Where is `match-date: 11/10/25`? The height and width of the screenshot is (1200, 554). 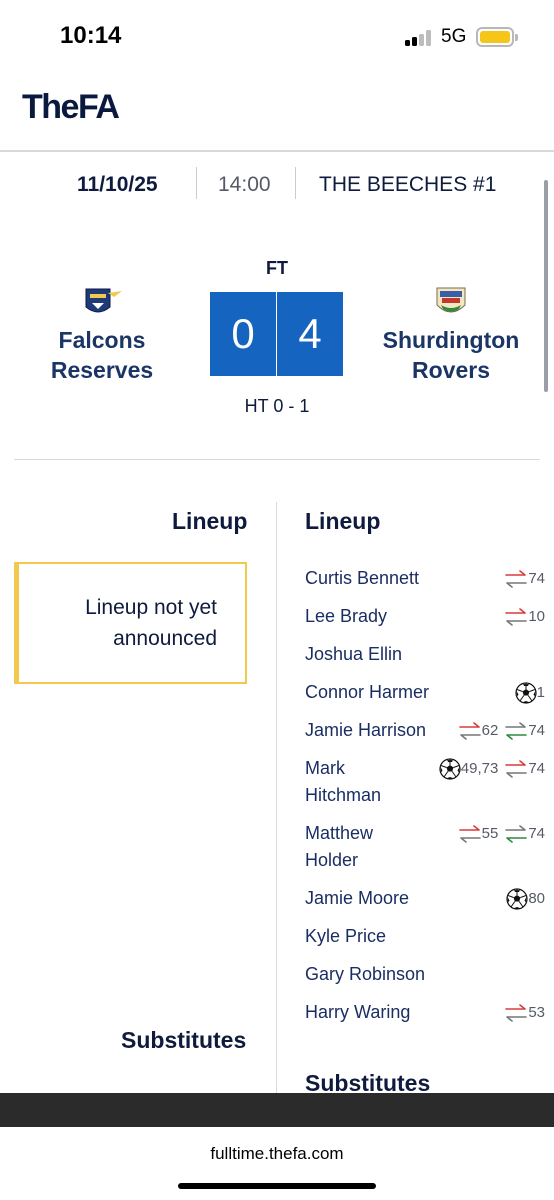
match-date: 11/10/25 is located at coordinates (117, 184).